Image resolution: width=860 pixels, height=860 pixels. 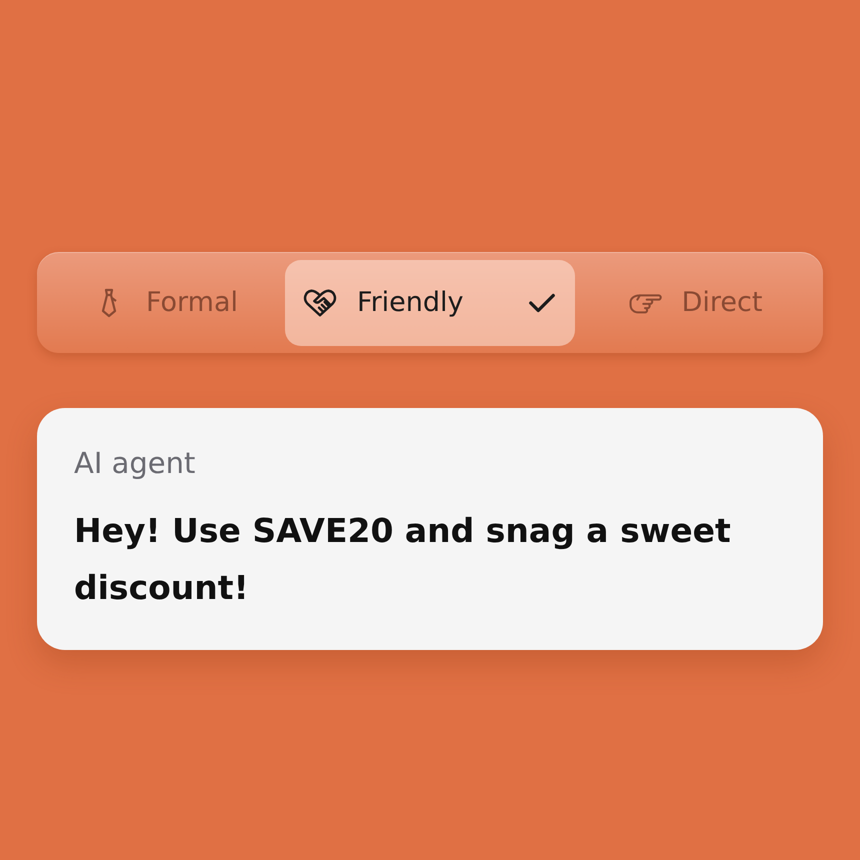 I want to click on handshake-heart-icon, so click(x=320, y=302).